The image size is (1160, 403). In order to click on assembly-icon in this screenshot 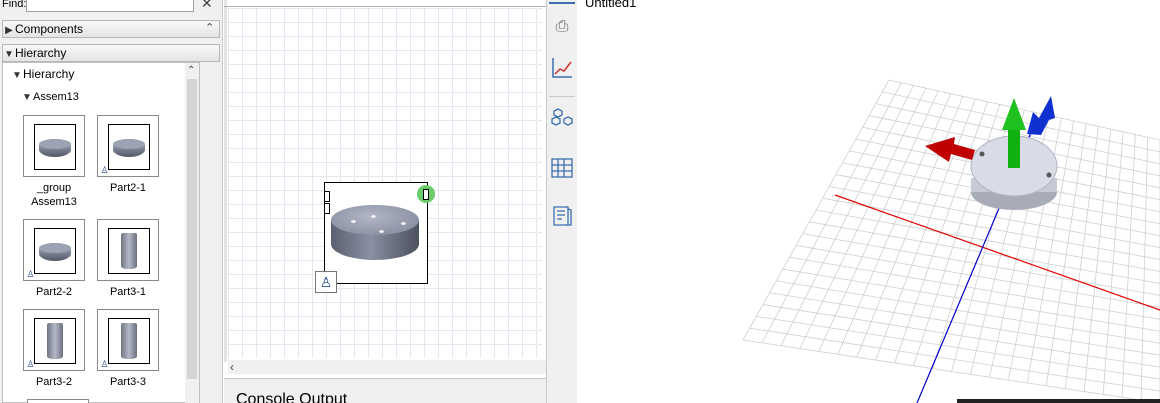, I will do `click(562, 119)`.